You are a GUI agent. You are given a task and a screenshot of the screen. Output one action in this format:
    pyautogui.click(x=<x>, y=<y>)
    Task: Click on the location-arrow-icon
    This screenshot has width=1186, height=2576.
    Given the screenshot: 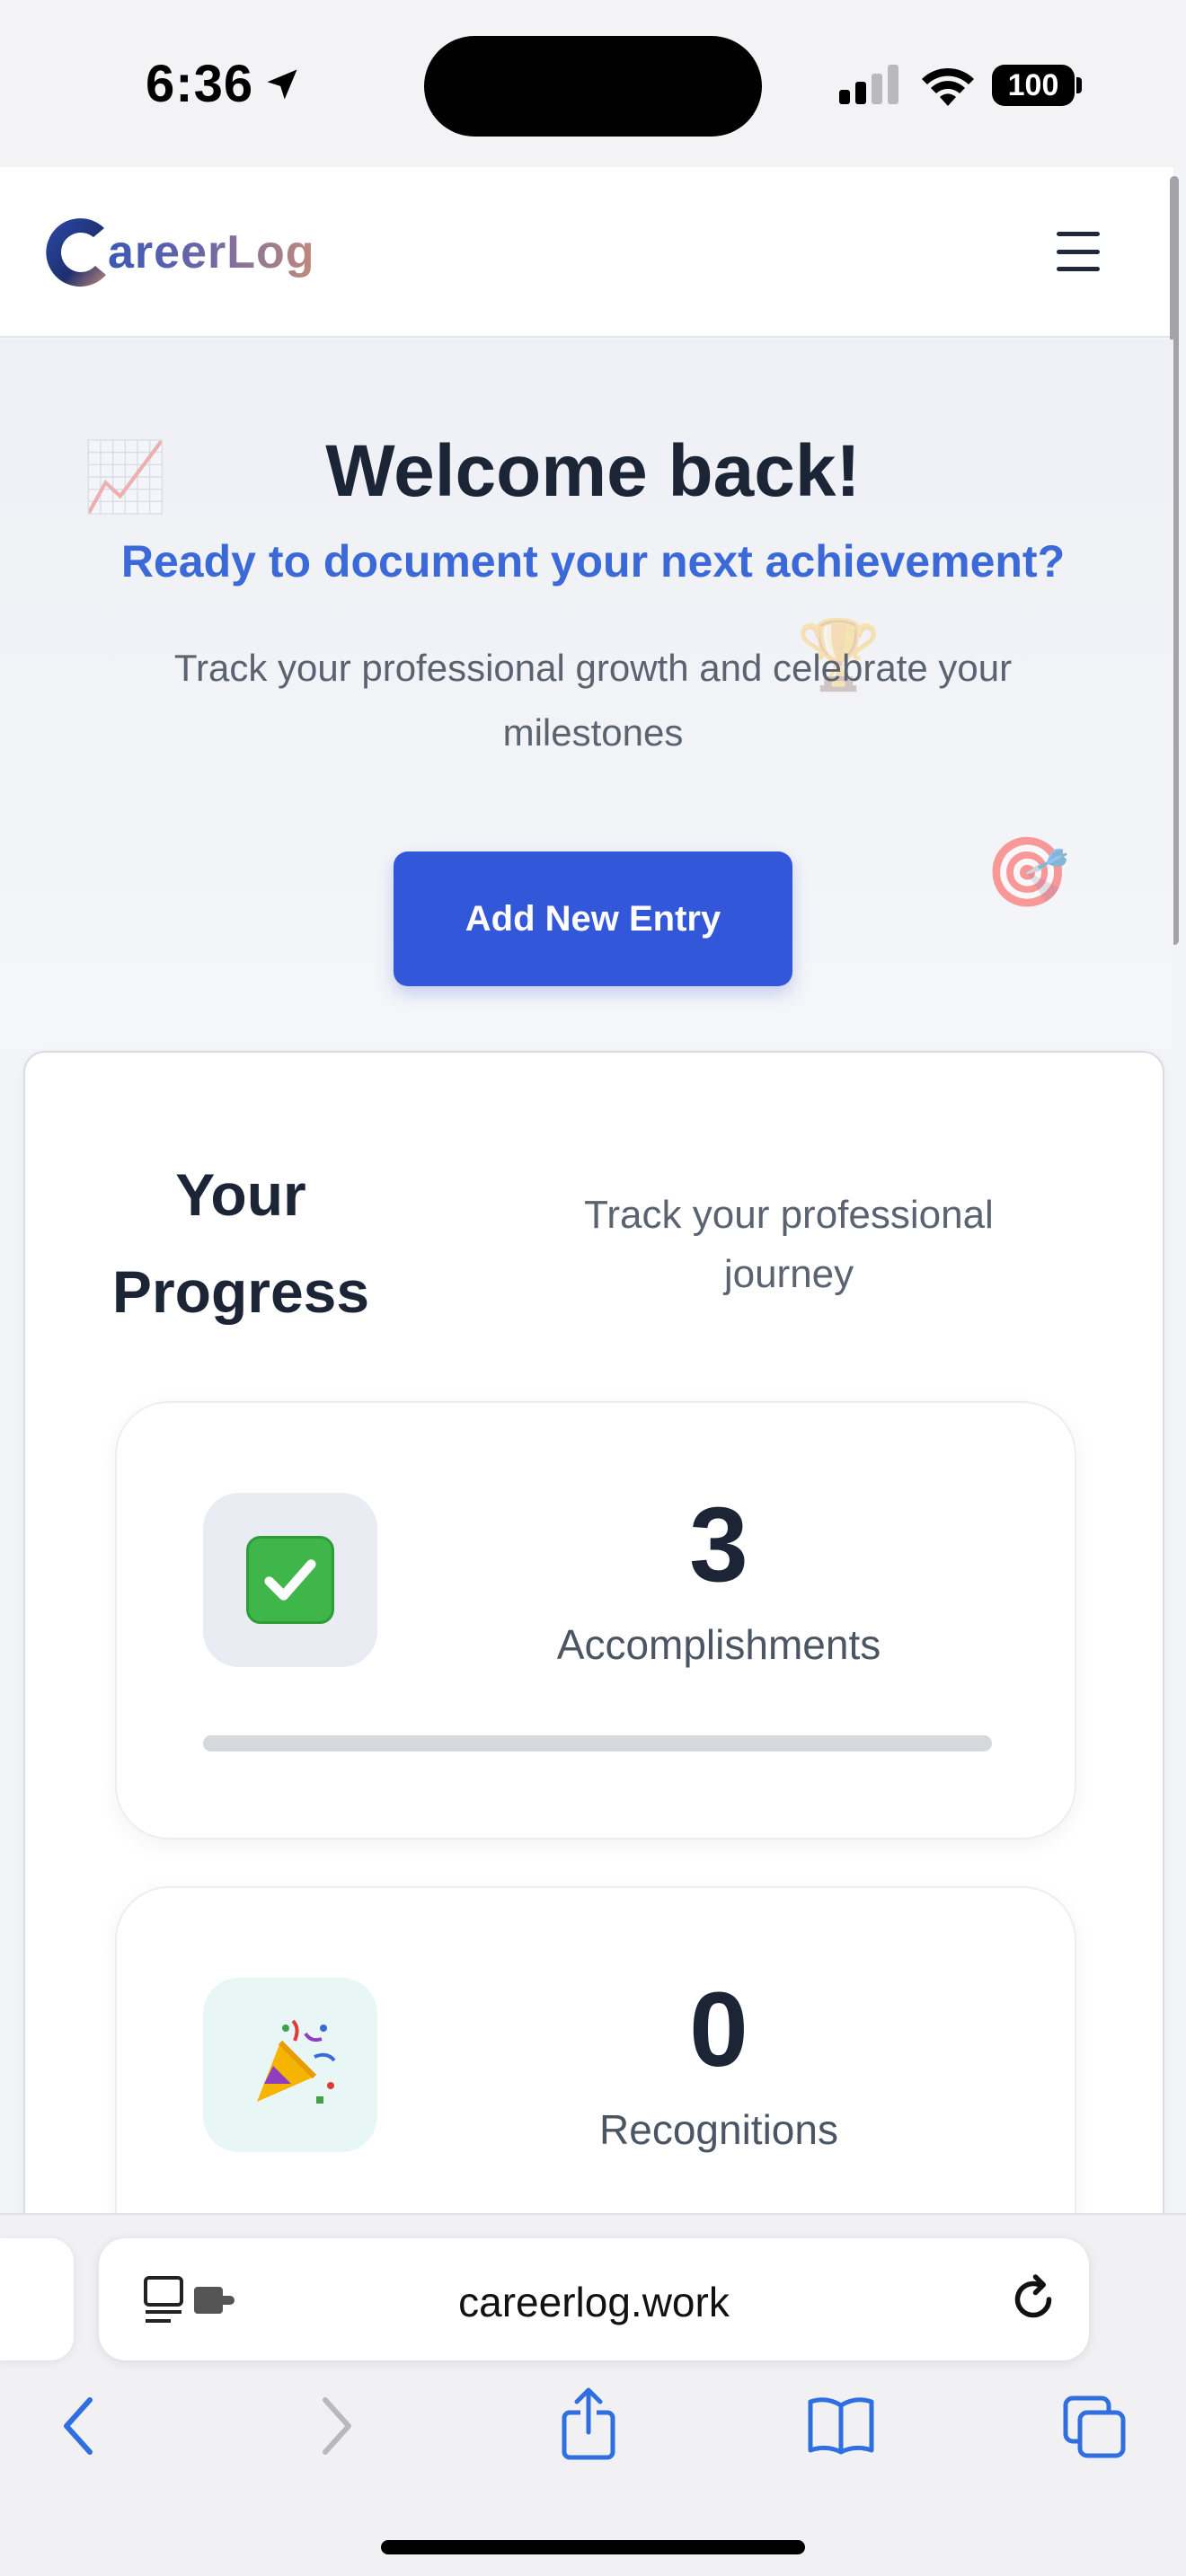 What is the action you would take?
    pyautogui.click(x=282, y=84)
    